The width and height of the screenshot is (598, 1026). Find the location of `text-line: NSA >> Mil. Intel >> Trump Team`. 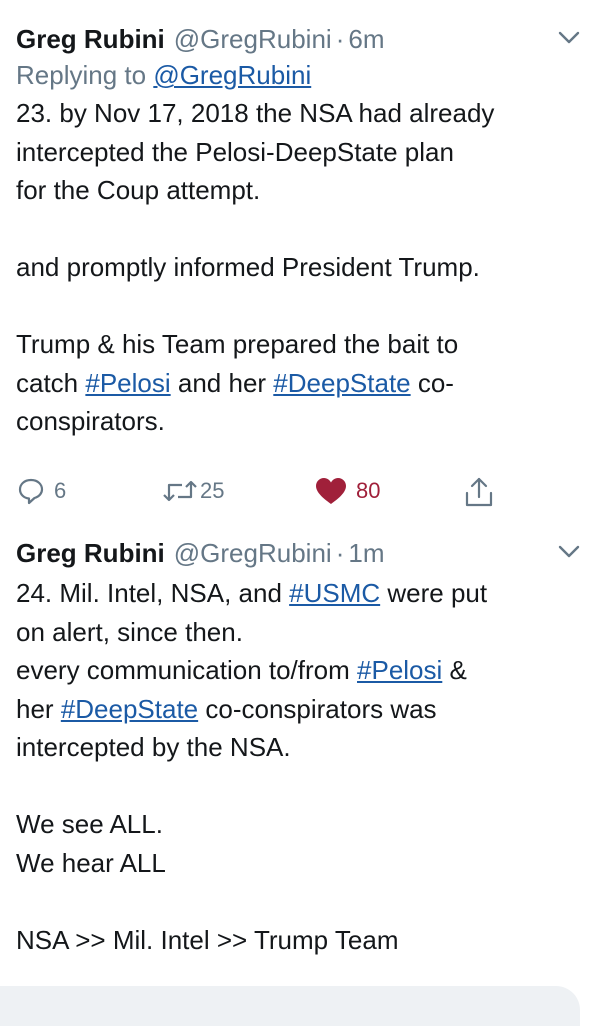

text-line: NSA >> Mil. Intel >> Trump Team is located at coordinates (207, 939).